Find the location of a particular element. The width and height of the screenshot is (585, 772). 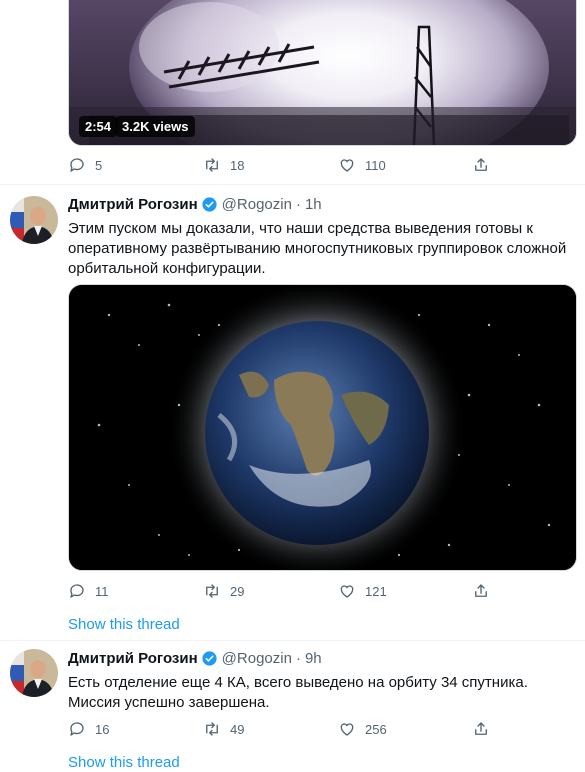

retweet-count: 18 is located at coordinates (237, 165).